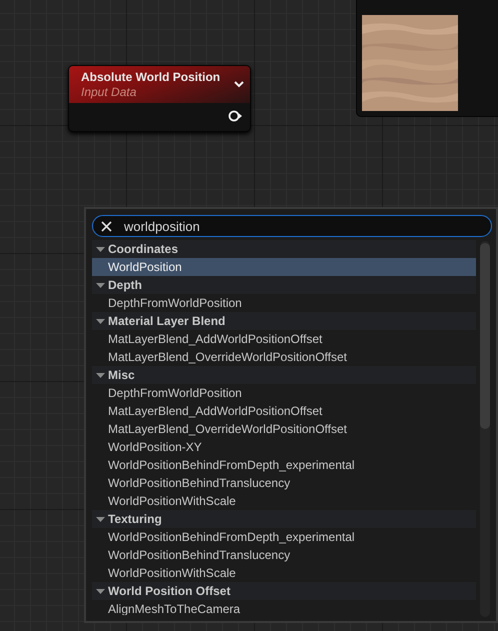 The width and height of the screenshot is (498, 631). What do you see at coordinates (284, 591) in the screenshot?
I see `category-row: World Position Offset` at bounding box center [284, 591].